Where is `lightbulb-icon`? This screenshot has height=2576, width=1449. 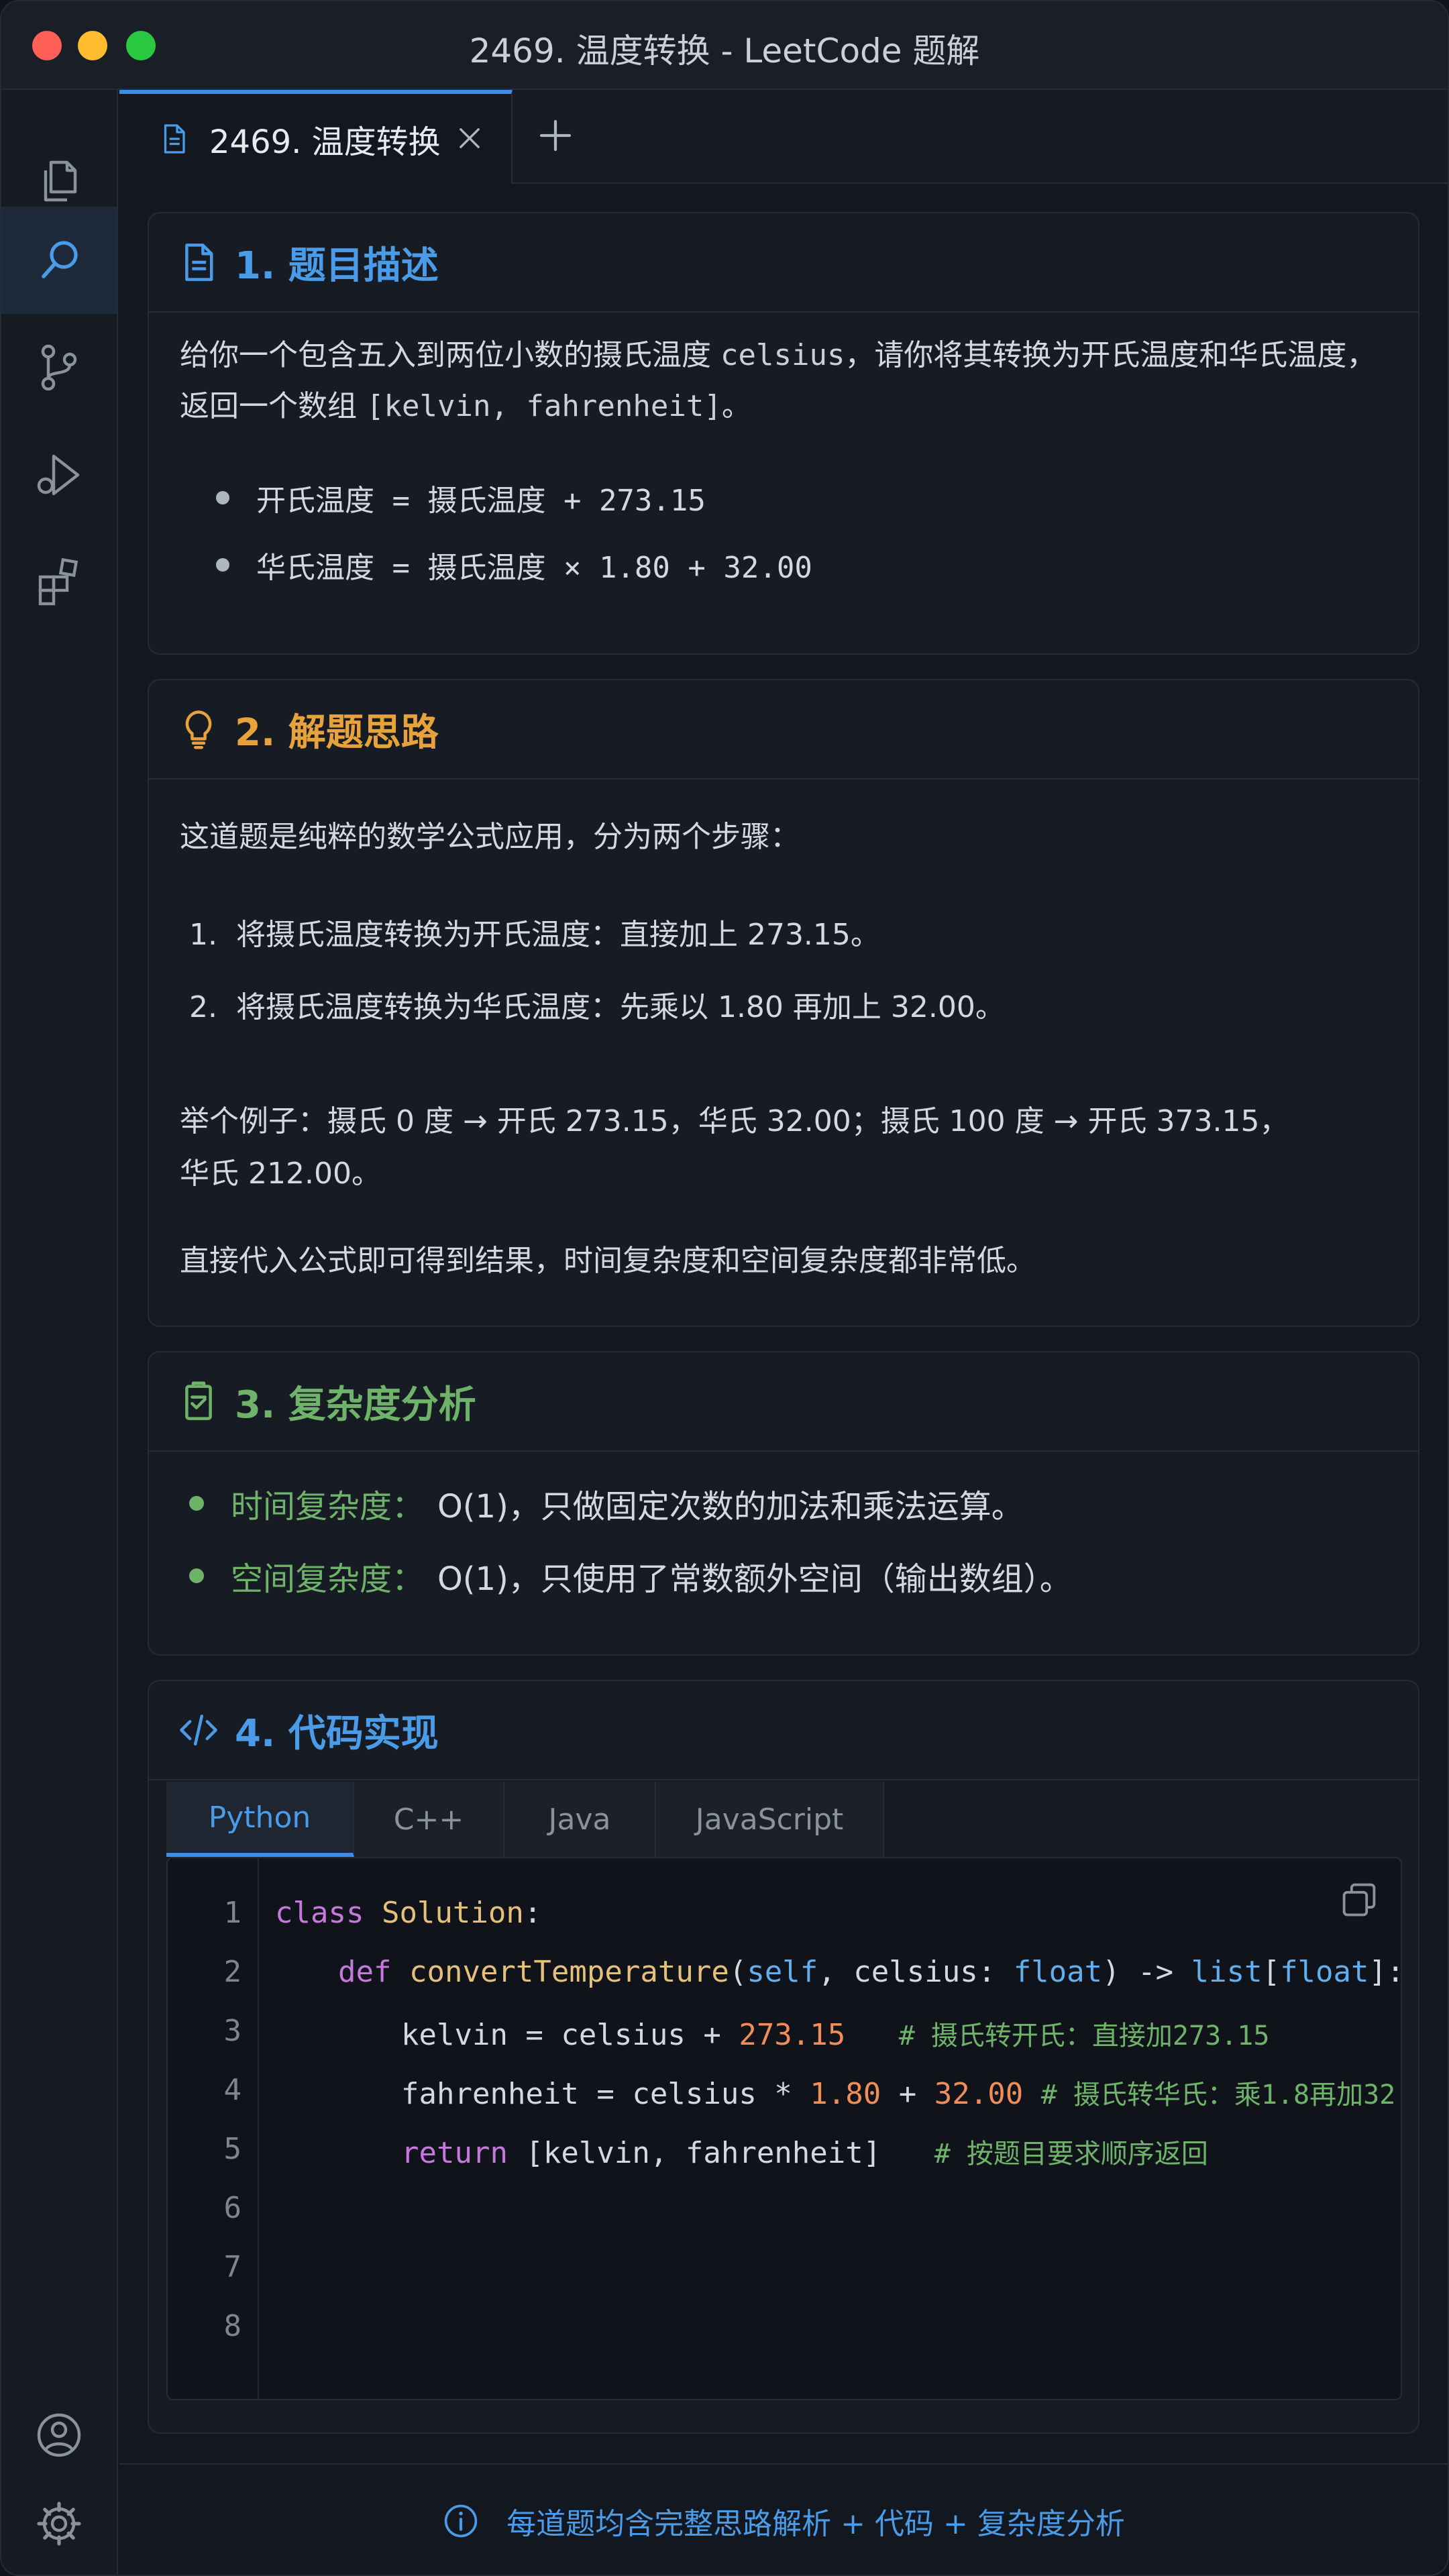 lightbulb-icon is located at coordinates (198, 729).